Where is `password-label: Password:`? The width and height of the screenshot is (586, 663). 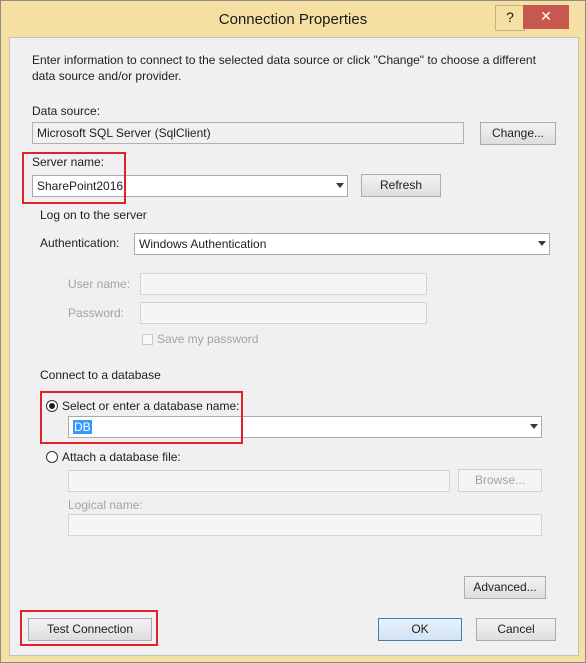 password-label: Password: is located at coordinates (96, 313).